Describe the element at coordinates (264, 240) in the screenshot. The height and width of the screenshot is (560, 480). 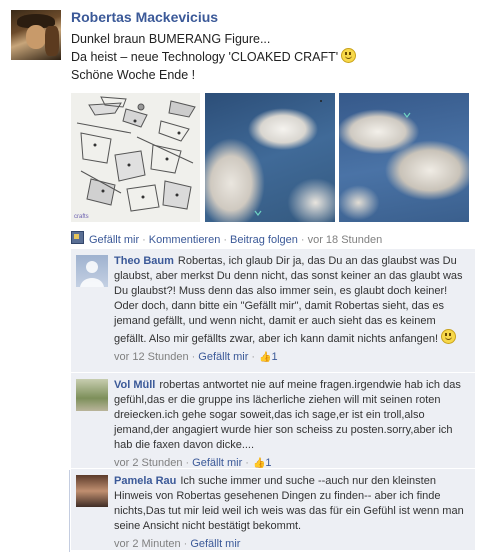
I see `follow-post-link: Beitrag folgen` at that location.